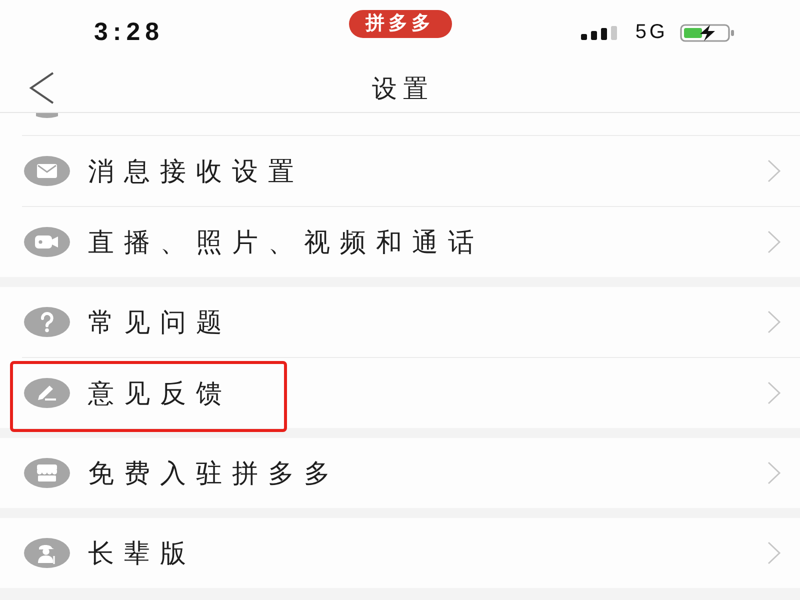  Describe the element at coordinates (400, 171) in the screenshot. I see `settings-row: 消息接收设置` at that location.